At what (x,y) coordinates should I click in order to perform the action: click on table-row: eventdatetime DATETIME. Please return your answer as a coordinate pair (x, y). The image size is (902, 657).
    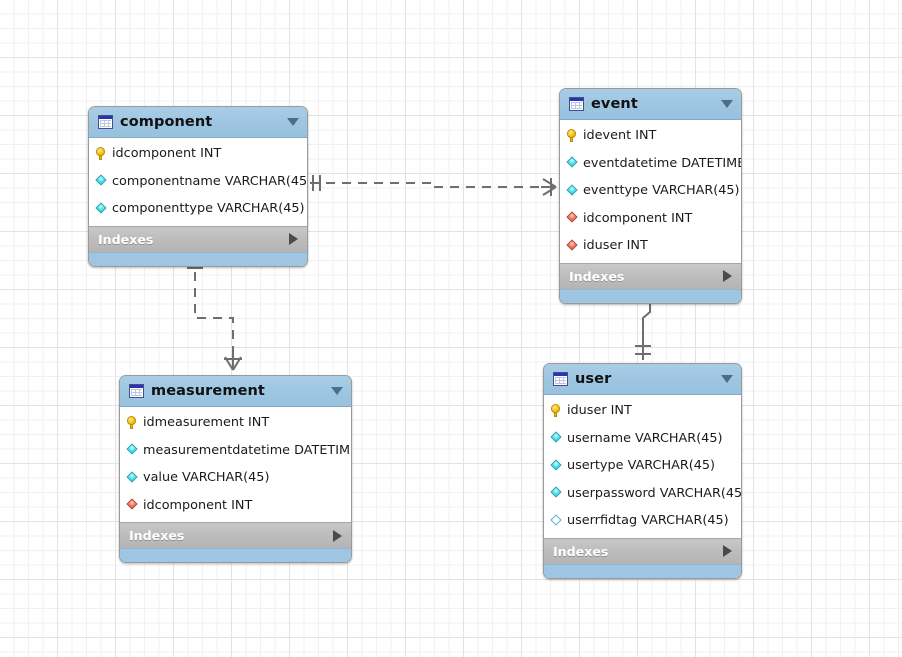
    Looking at the image, I should click on (650, 164).